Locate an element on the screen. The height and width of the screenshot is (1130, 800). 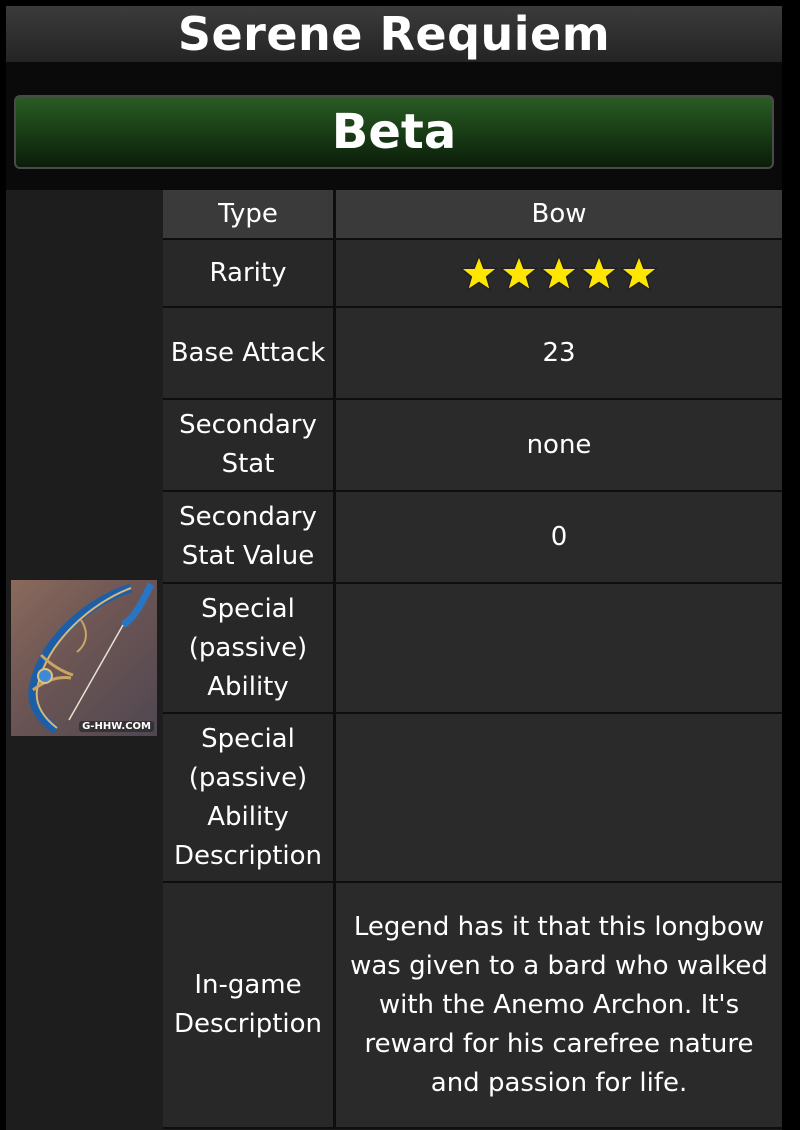
value-secondary-stat-value: 0 is located at coordinates (559, 538).